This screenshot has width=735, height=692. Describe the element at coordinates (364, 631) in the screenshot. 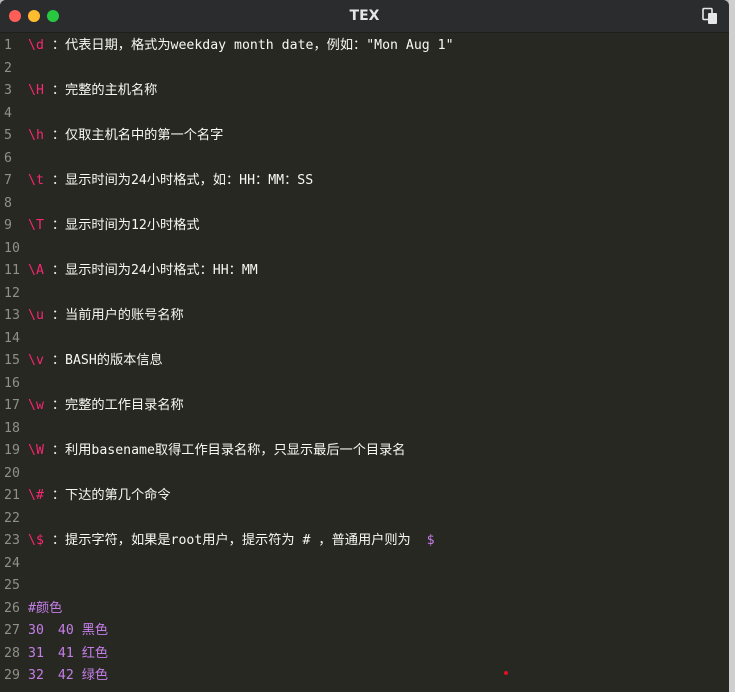

I see `code-line: 27 30 40 黑色` at that location.